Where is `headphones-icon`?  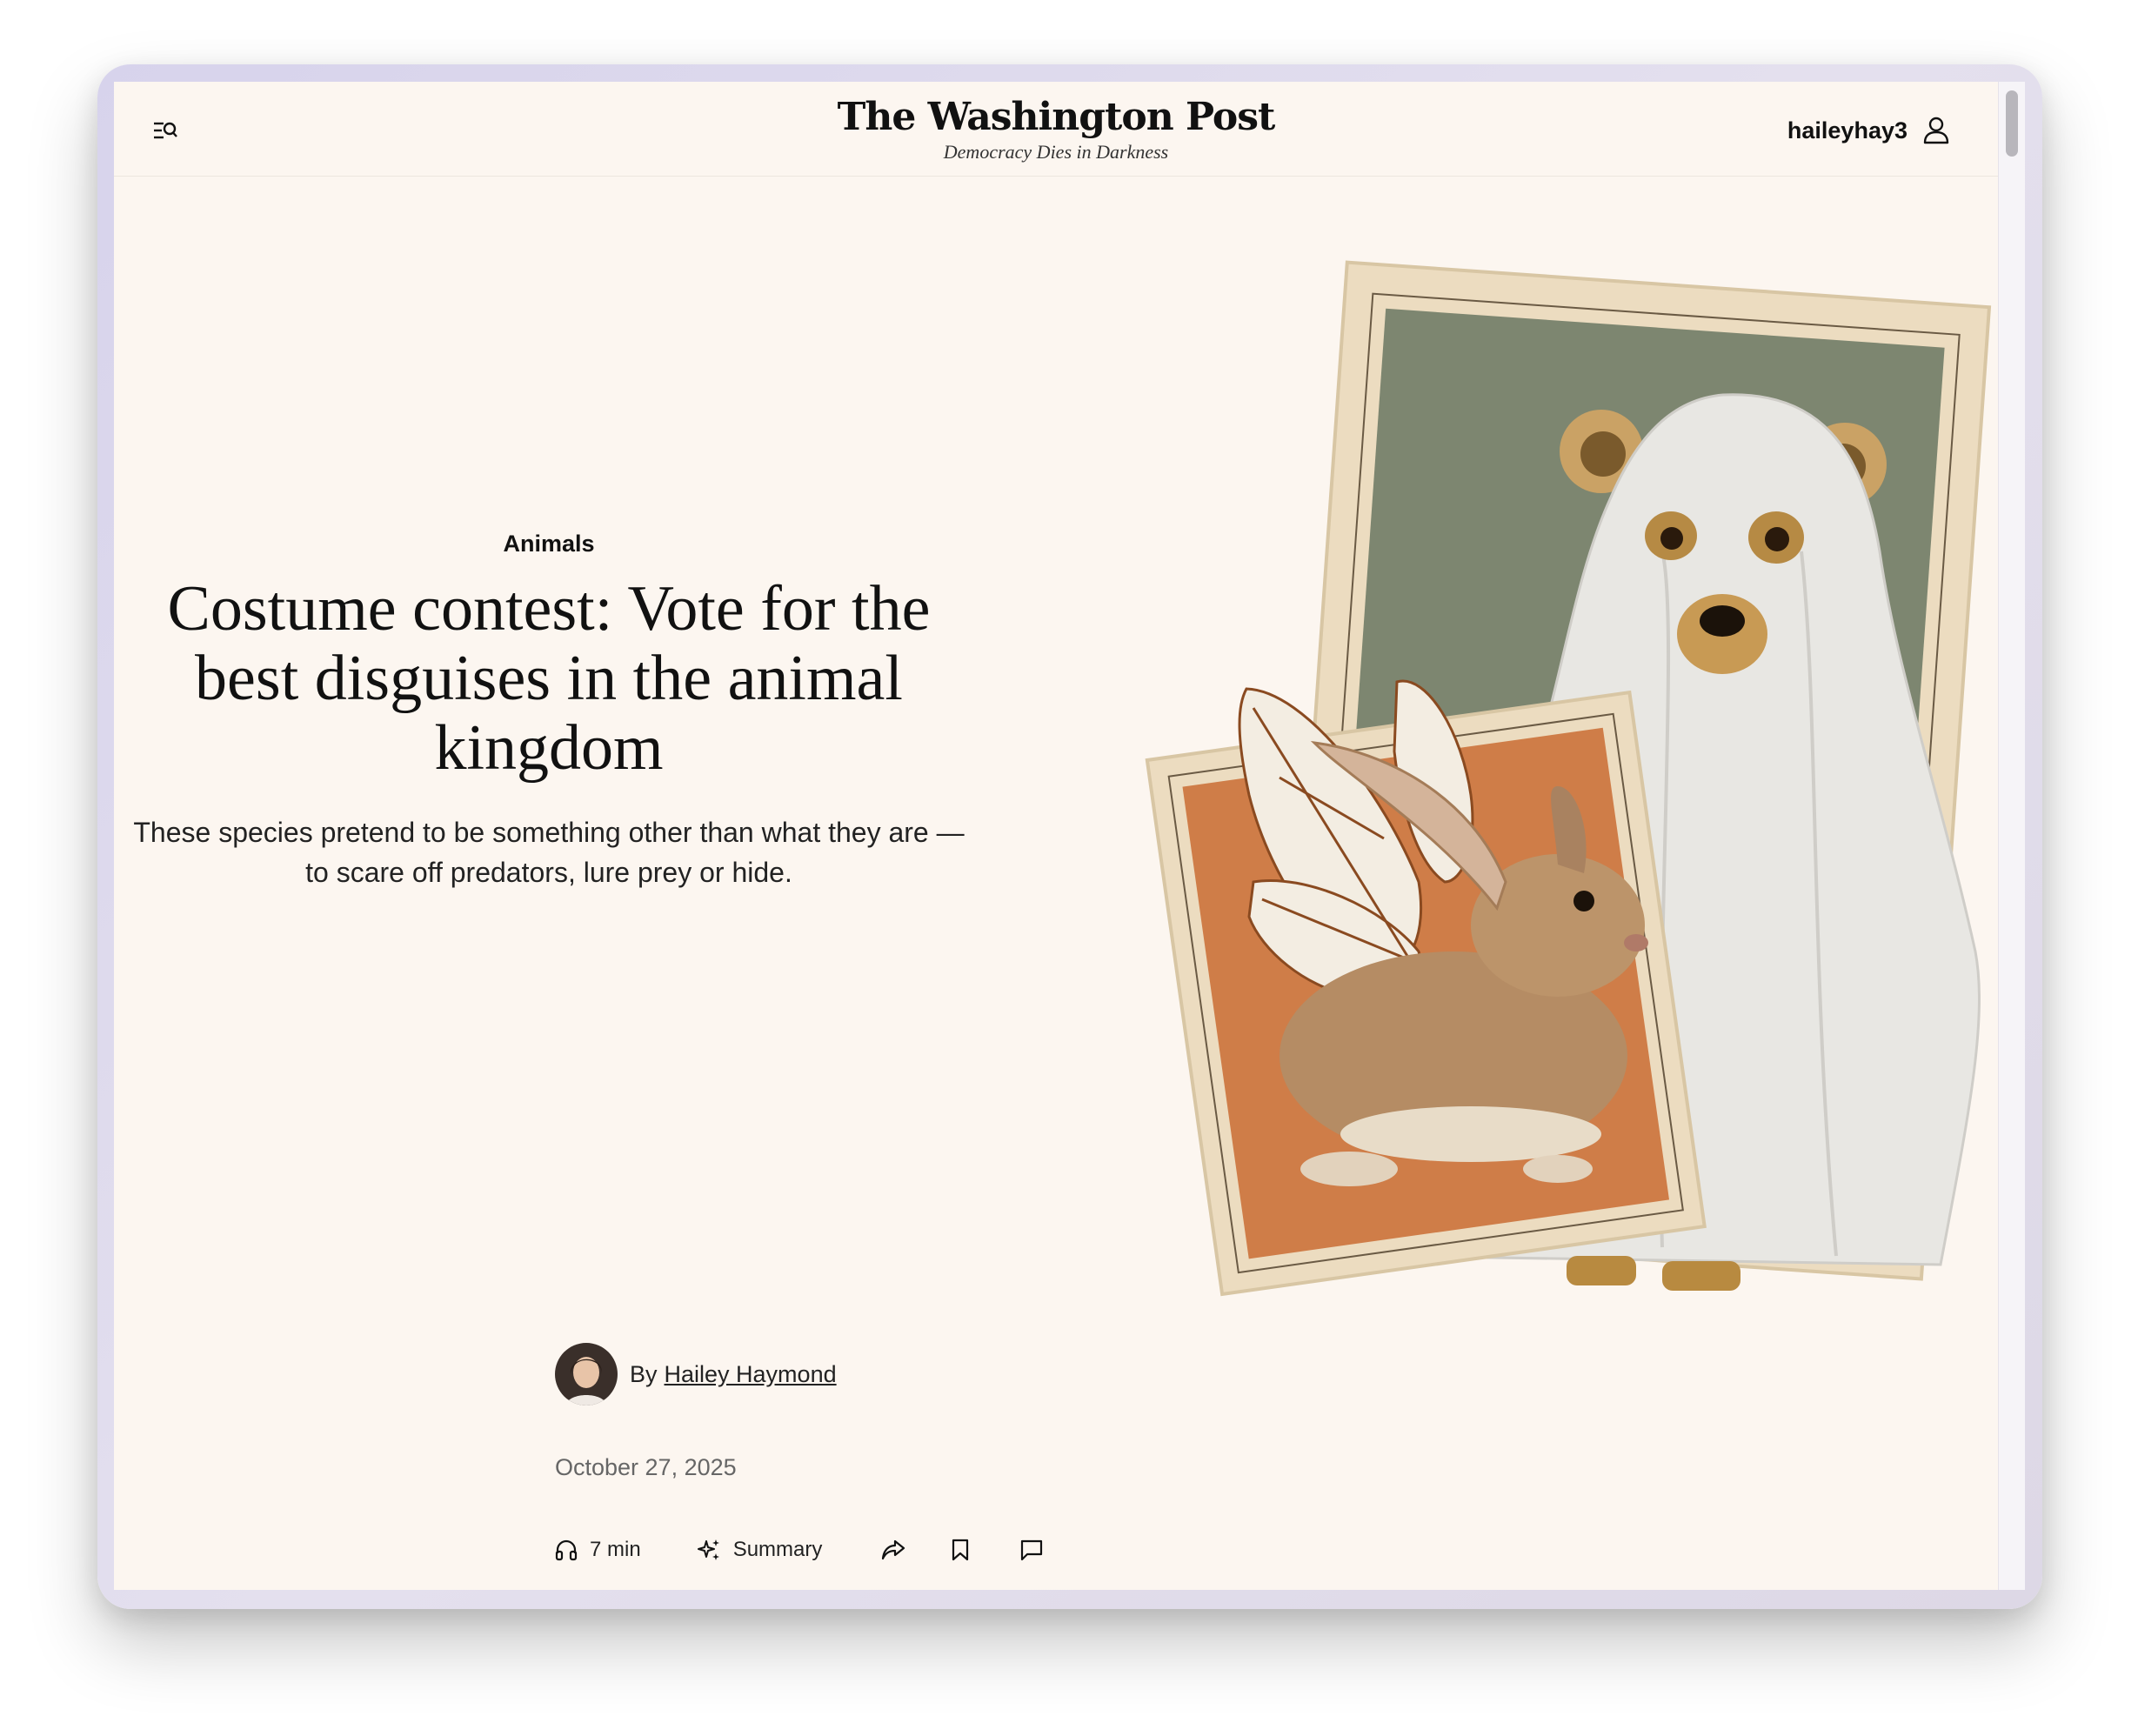
headphones-icon is located at coordinates (567, 1550).